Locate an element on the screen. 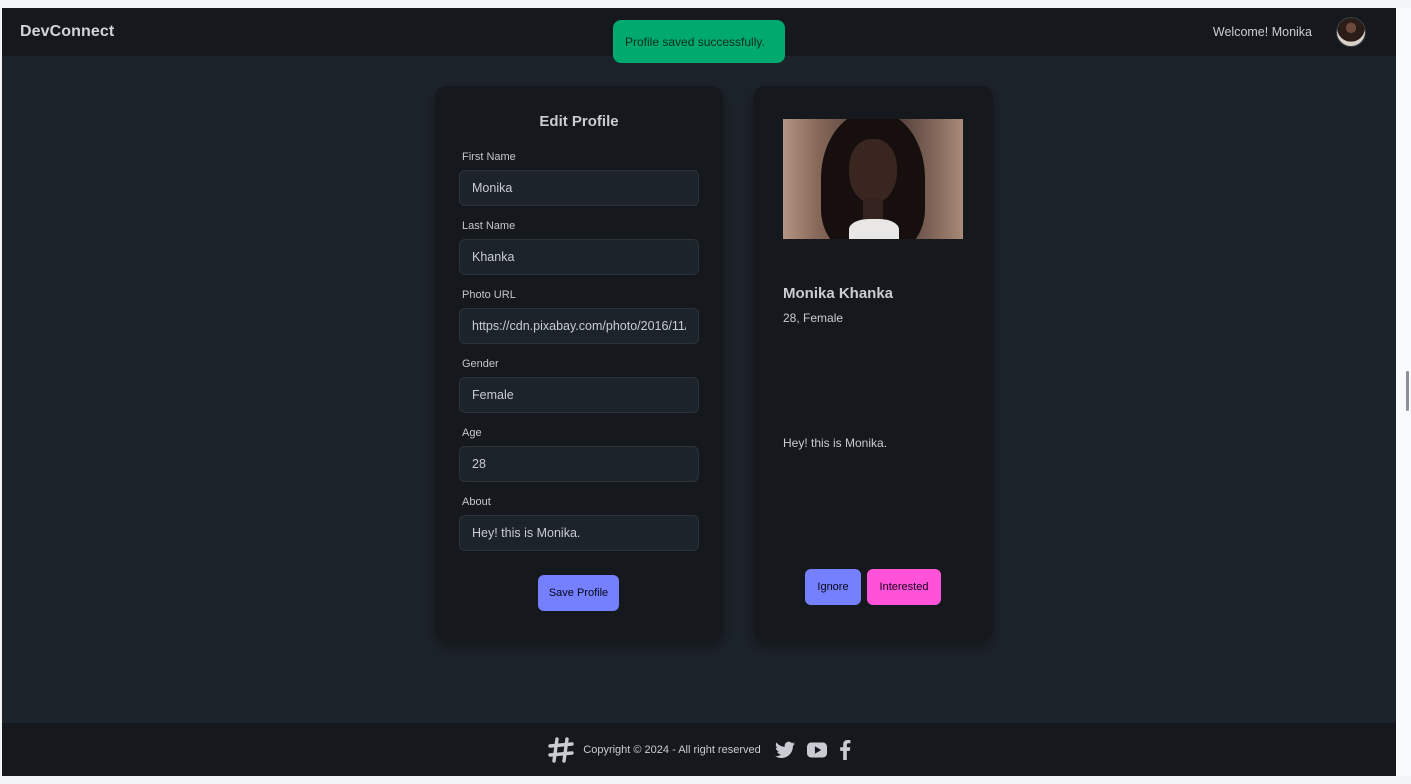 Image resolution: width=1411 pixels, height=784 pixels. gender-input is located at coordinates (579, 395).